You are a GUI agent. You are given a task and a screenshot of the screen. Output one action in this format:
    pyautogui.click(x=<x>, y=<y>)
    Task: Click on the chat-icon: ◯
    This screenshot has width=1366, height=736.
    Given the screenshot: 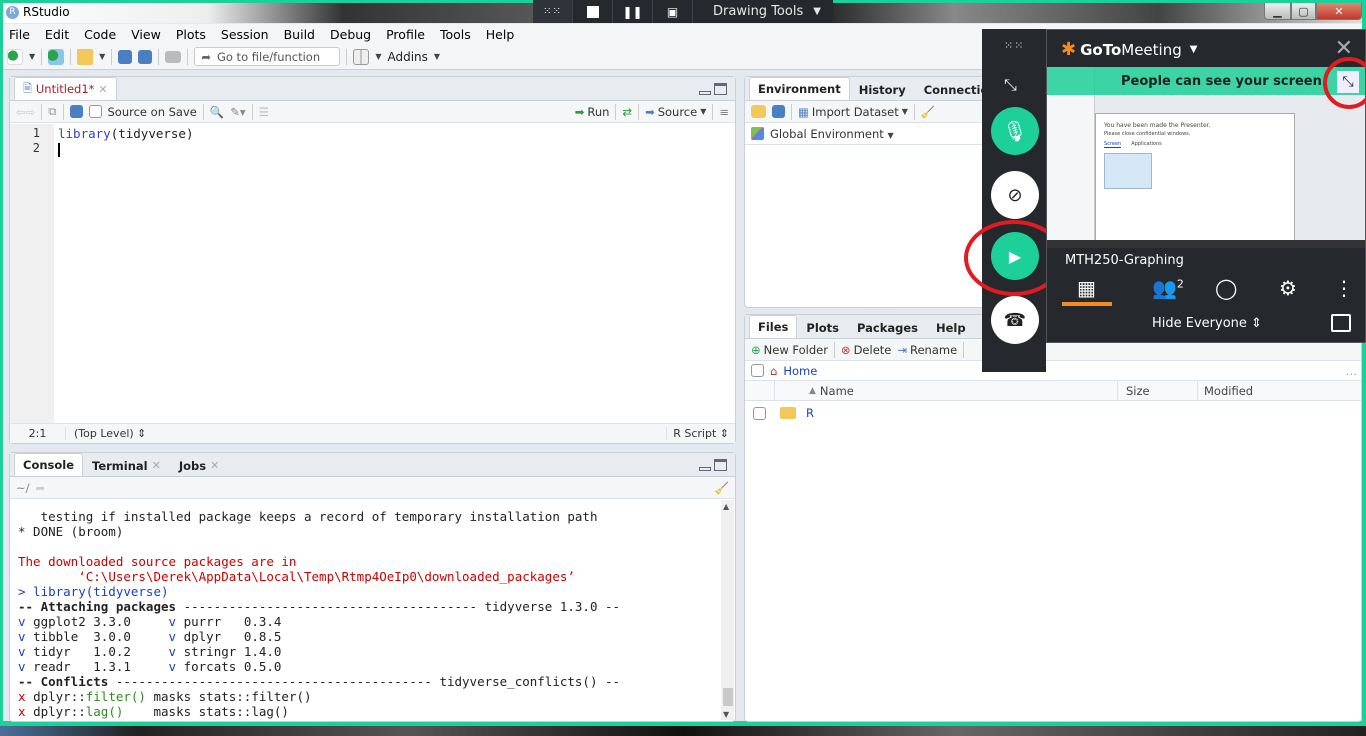 What is the action you would take?
    pyautogui.click(x=1226, y=288)
    